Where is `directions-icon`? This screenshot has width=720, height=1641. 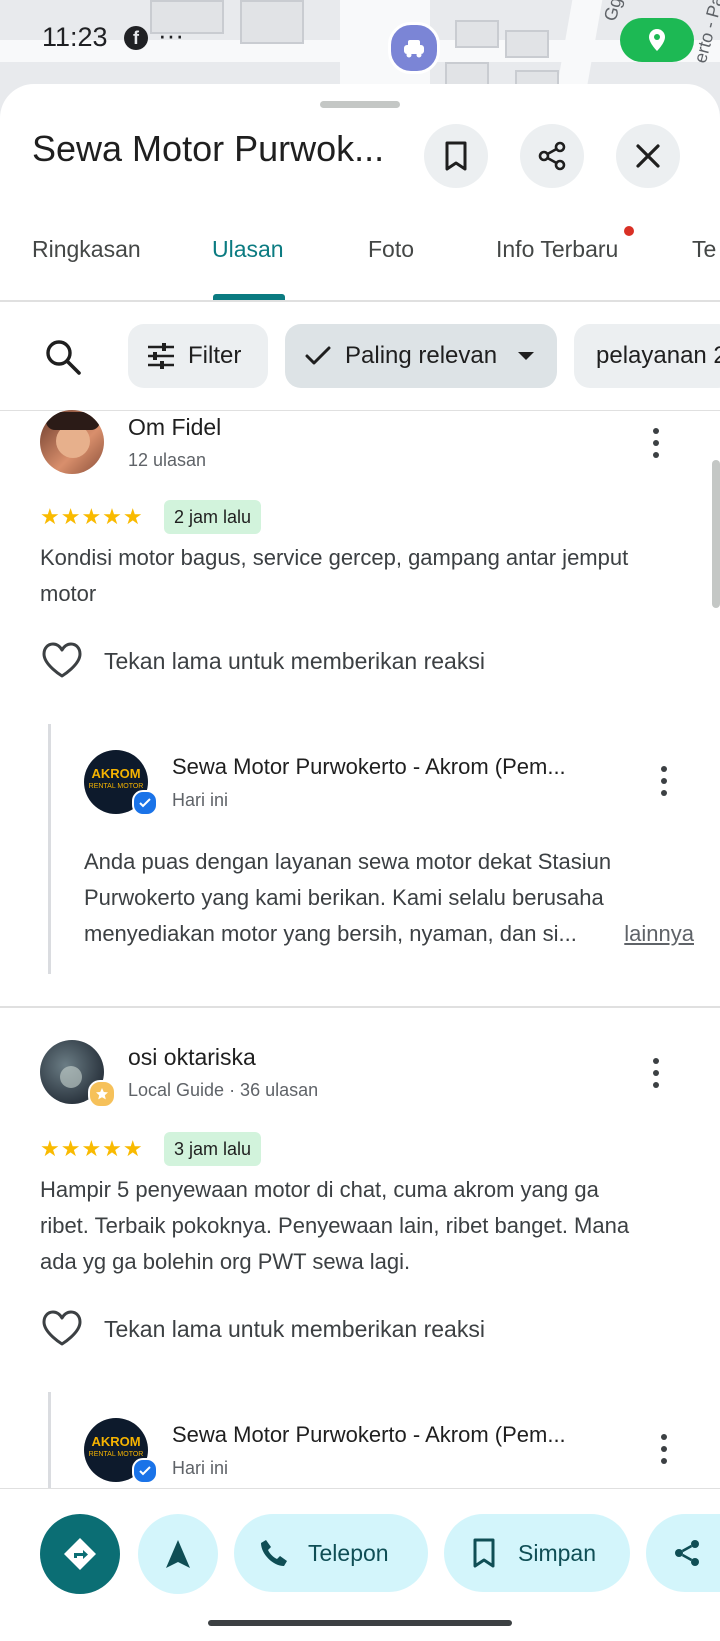
directions-icon is located at coordinates (80, 1554).